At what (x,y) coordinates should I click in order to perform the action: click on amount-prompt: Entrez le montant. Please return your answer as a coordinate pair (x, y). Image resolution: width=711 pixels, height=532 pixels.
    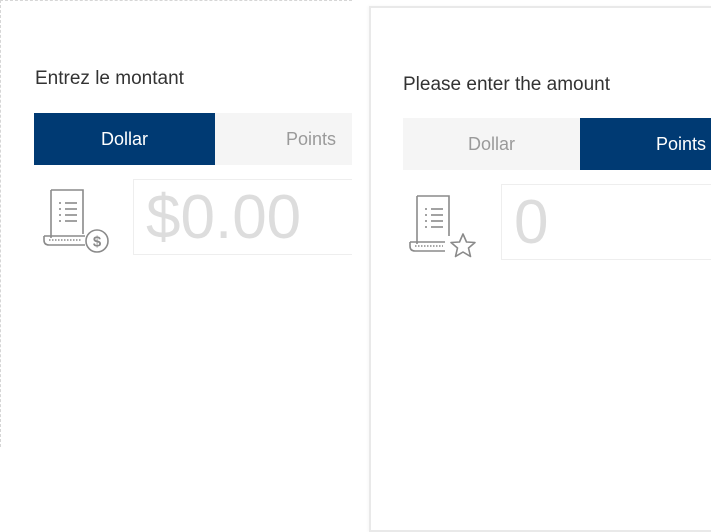
    Looking at the image, I should click on (109, 78).